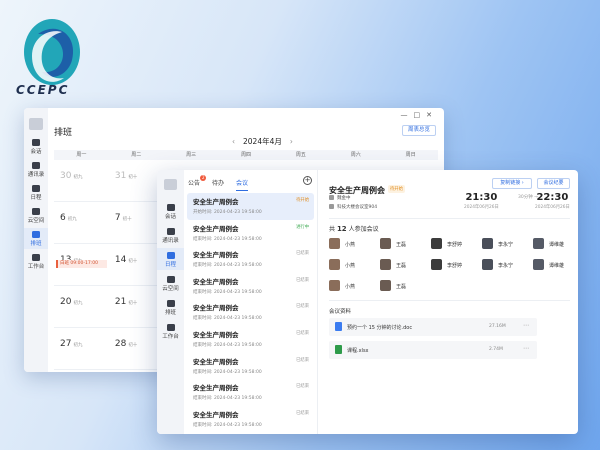 Image resolution: width=600 pixels, height=450 pixels. What do you see at coordinates (136, 306) in the screenshot?
I see `calendar-day-cell: 21 初十` at bounding box center [136, 306].